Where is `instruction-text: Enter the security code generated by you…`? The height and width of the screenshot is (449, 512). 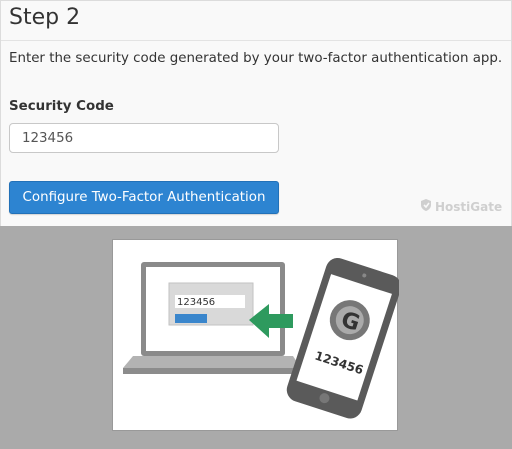
instruction-text: Enter the security code generated by you… is located at coordinates (256, 58).